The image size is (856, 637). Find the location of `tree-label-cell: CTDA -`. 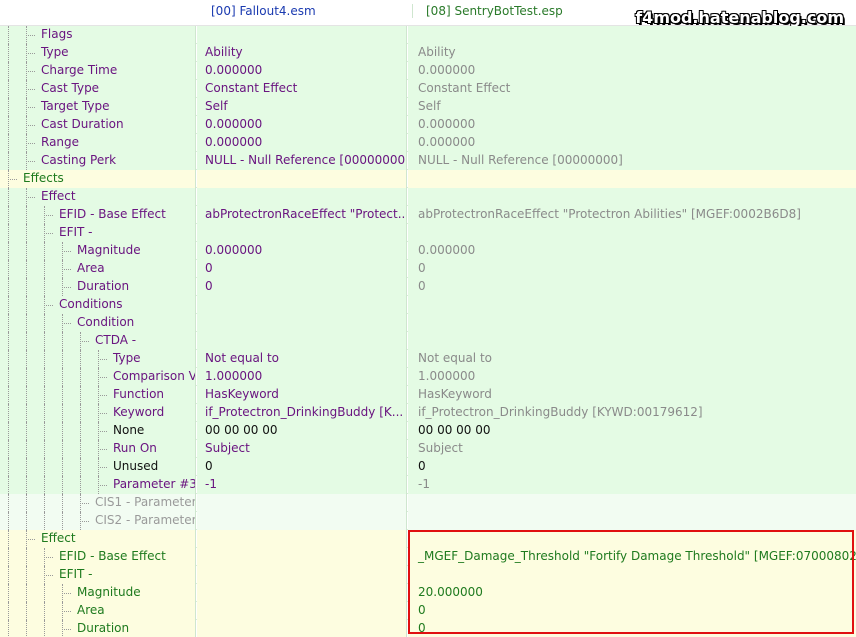

tree-label-cell: CTDA - is located at coordinates (98, 341).